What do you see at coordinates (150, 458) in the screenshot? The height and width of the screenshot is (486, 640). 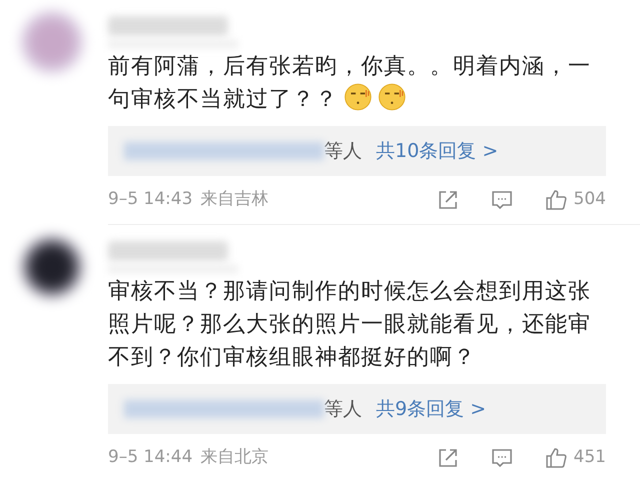 I see `comment-time: 9–5 14:44` at bounding box center [150, 458].